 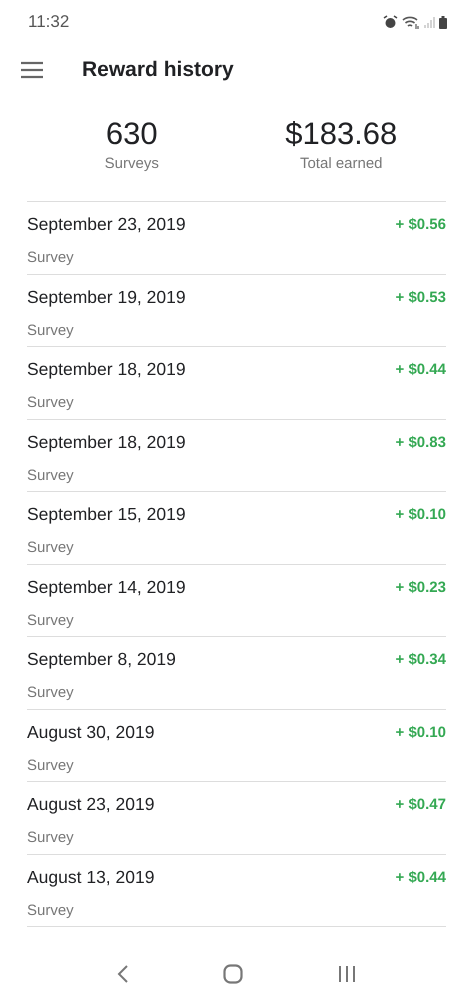 What do you see at coordinates (411, 22) in the screenshot?
I see `wifi-icon` at bounding box center [411, 22].